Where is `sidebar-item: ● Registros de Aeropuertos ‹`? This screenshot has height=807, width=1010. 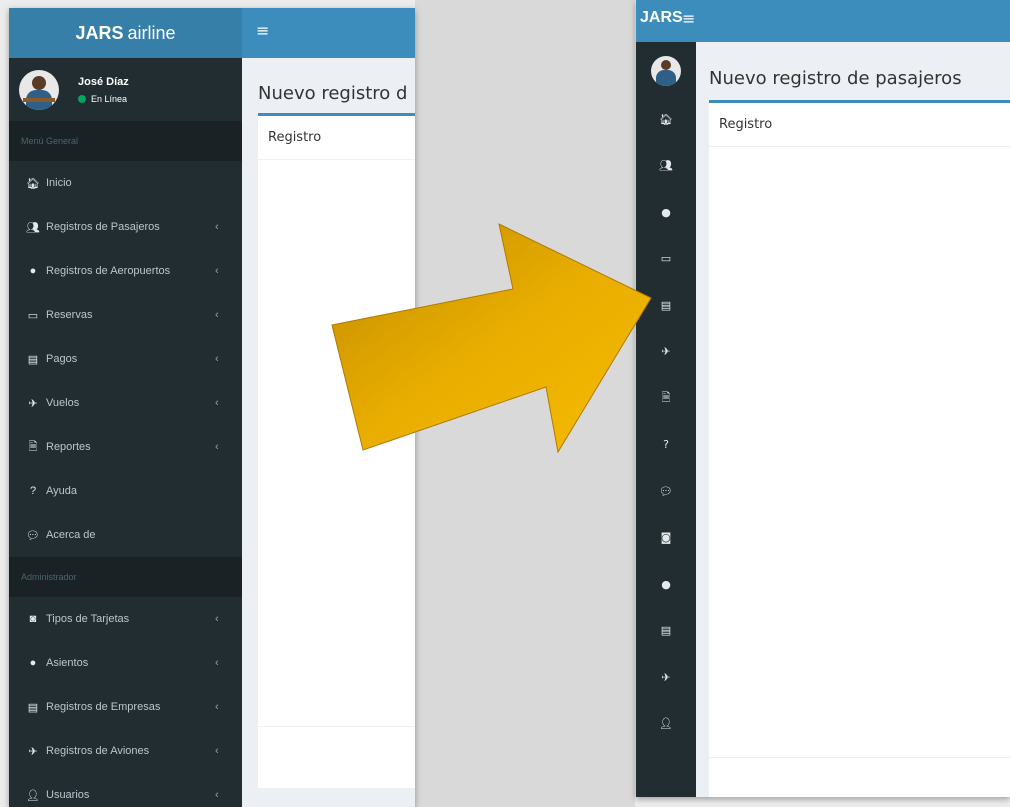
sidebar-item: ● Registros de Aeropuertos ‹ is located at coordinates (125, 271).